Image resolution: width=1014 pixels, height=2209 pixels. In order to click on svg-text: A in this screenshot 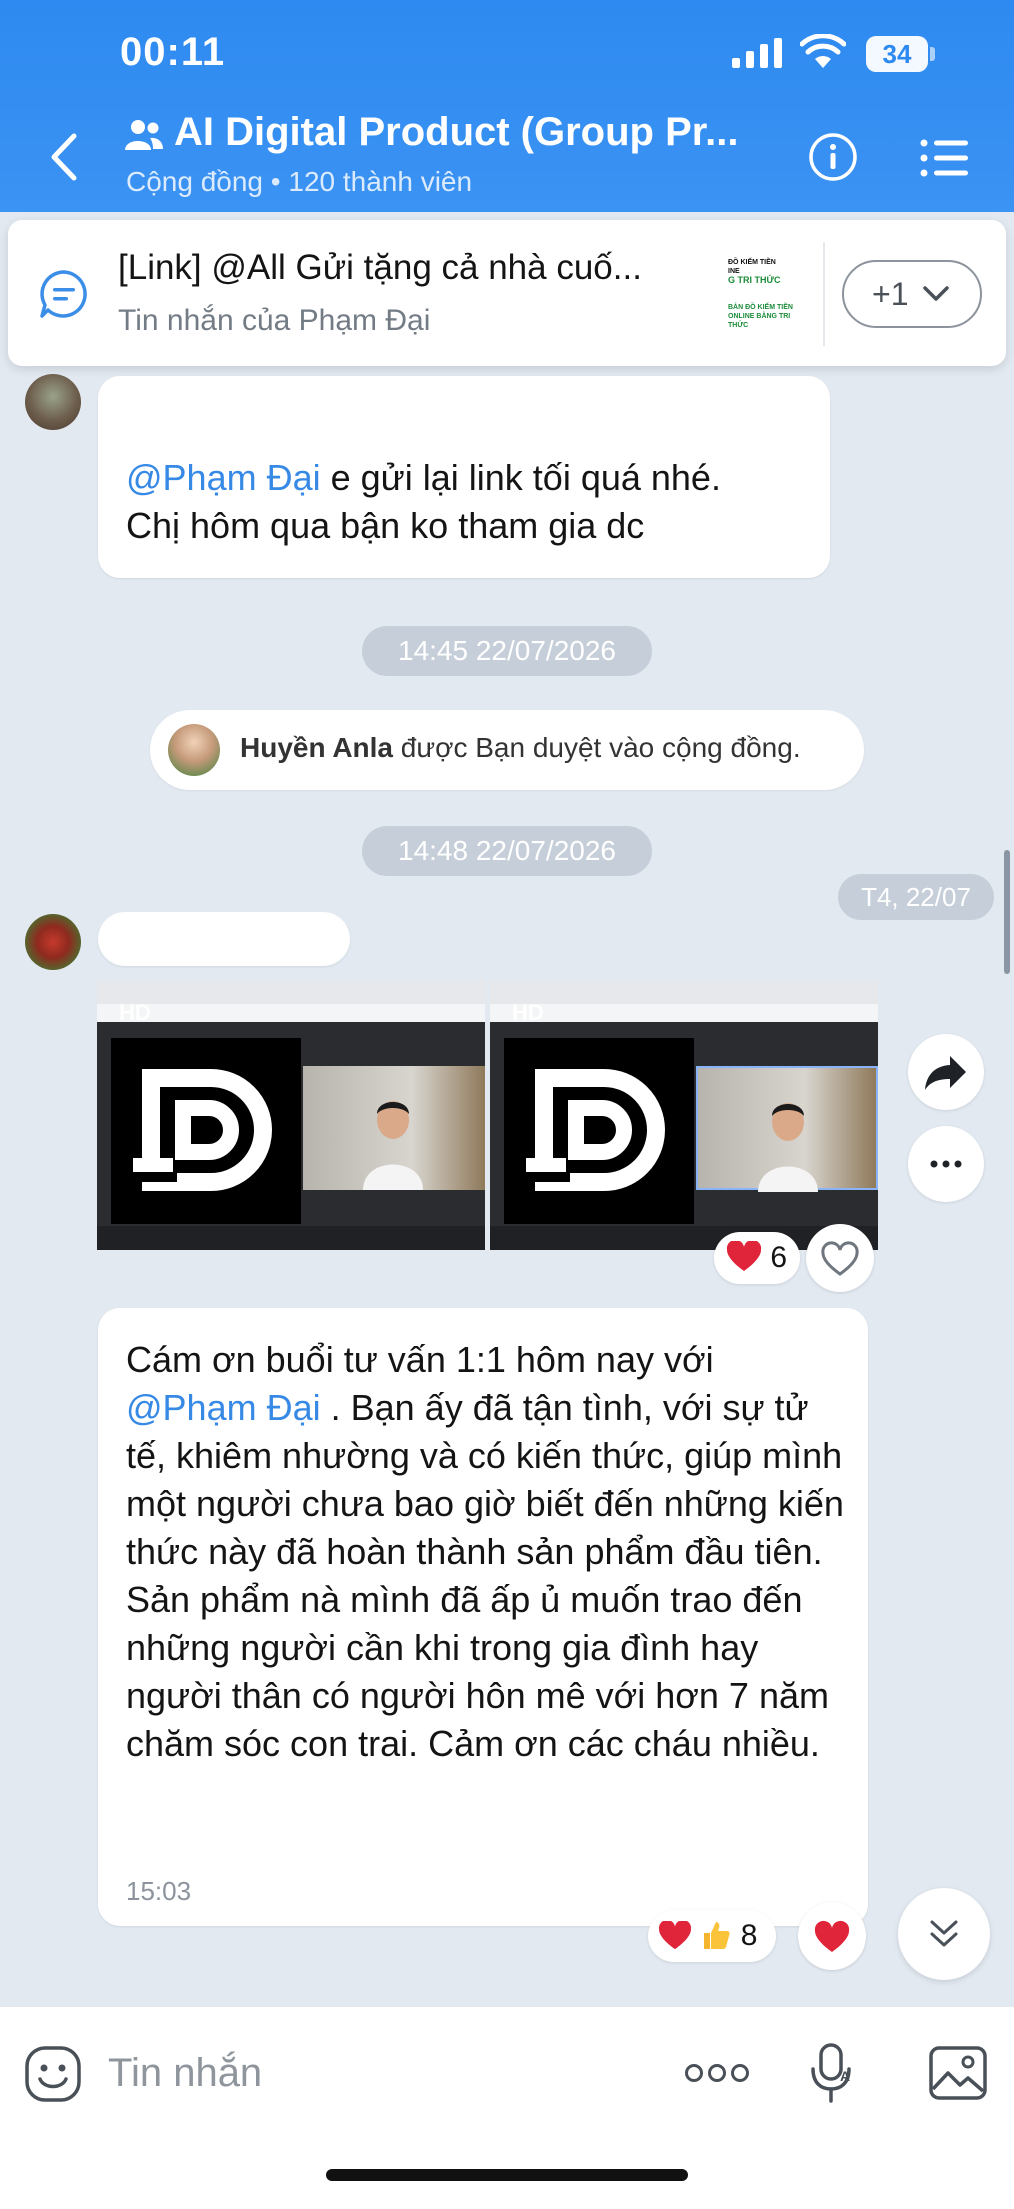, I will do `click(845, 2076)`.